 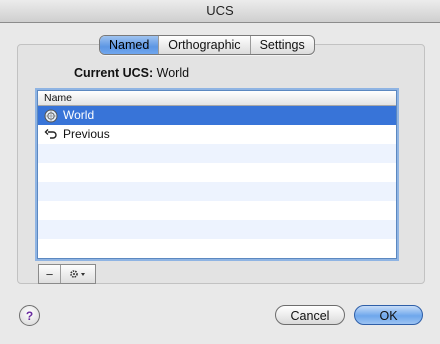 What do you see at coordinates (282, 45) in the screenshot?
I see `tab-settings: Settings` at bounding box center [282, 45].